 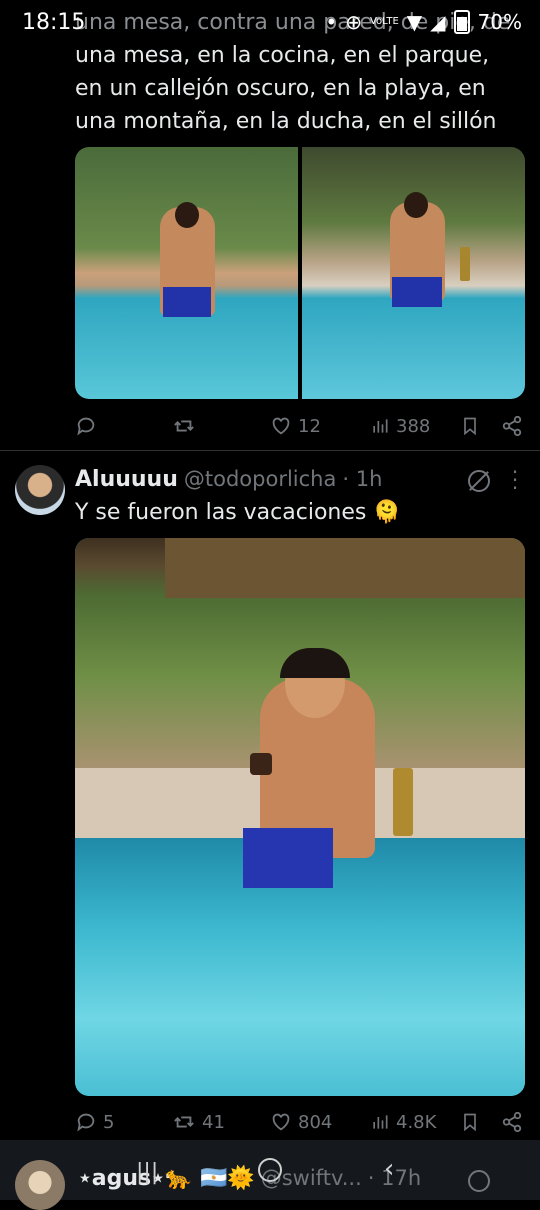 What do you see at coordinates (499, 22) in the screenshot?
I see `battery-percent: 70%` at bounding box center [499, 22].